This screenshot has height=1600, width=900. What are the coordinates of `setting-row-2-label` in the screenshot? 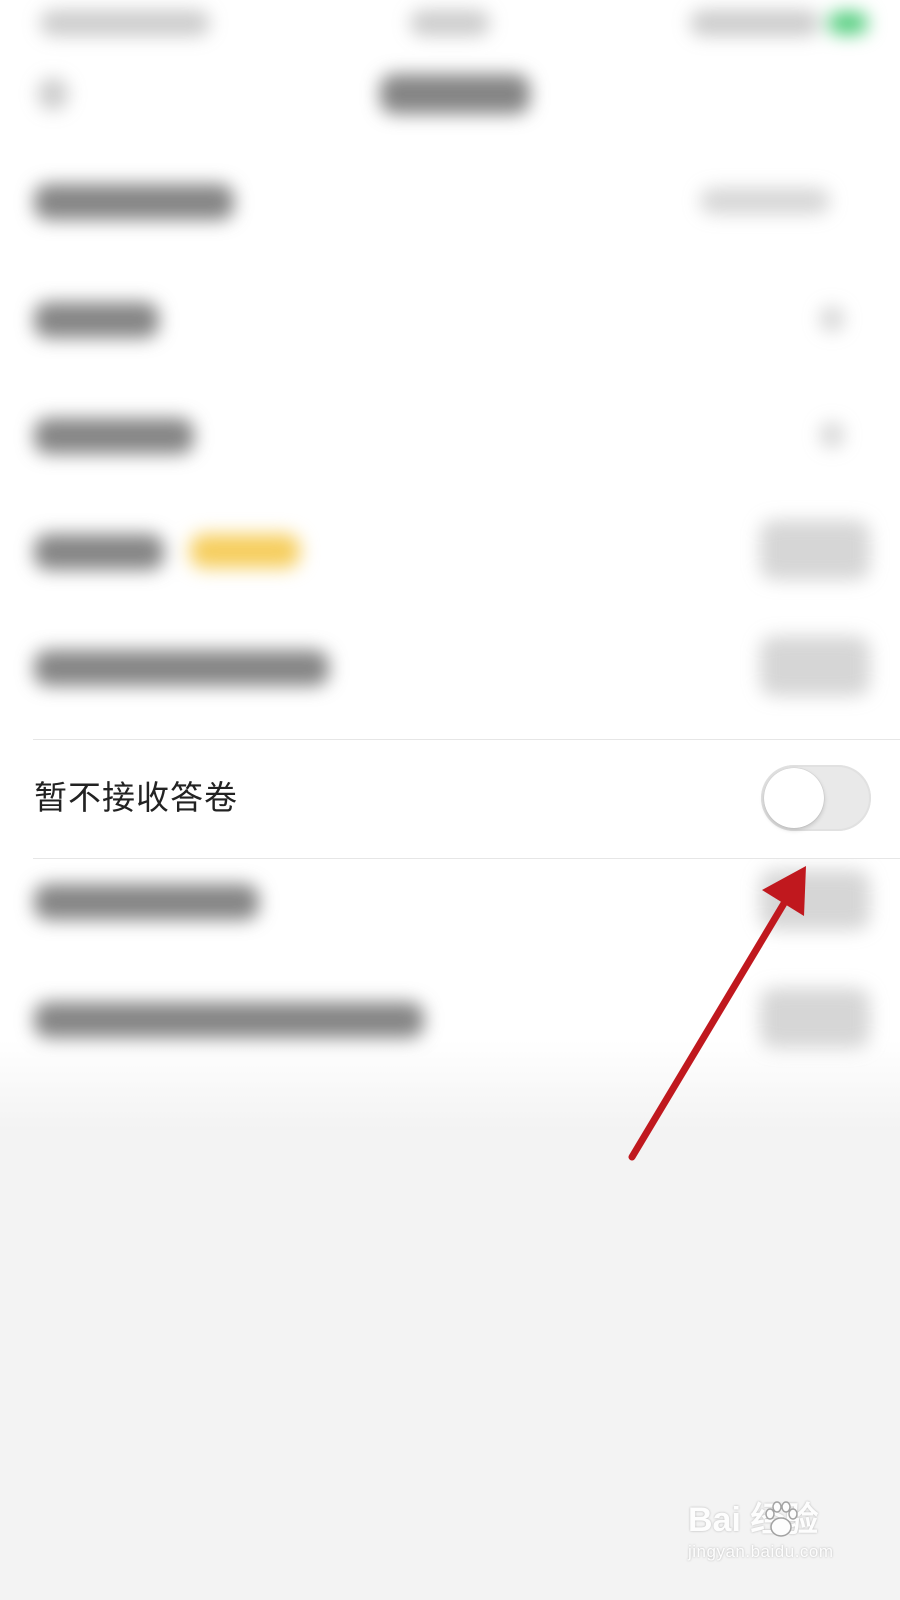 It's located at (96, 320).